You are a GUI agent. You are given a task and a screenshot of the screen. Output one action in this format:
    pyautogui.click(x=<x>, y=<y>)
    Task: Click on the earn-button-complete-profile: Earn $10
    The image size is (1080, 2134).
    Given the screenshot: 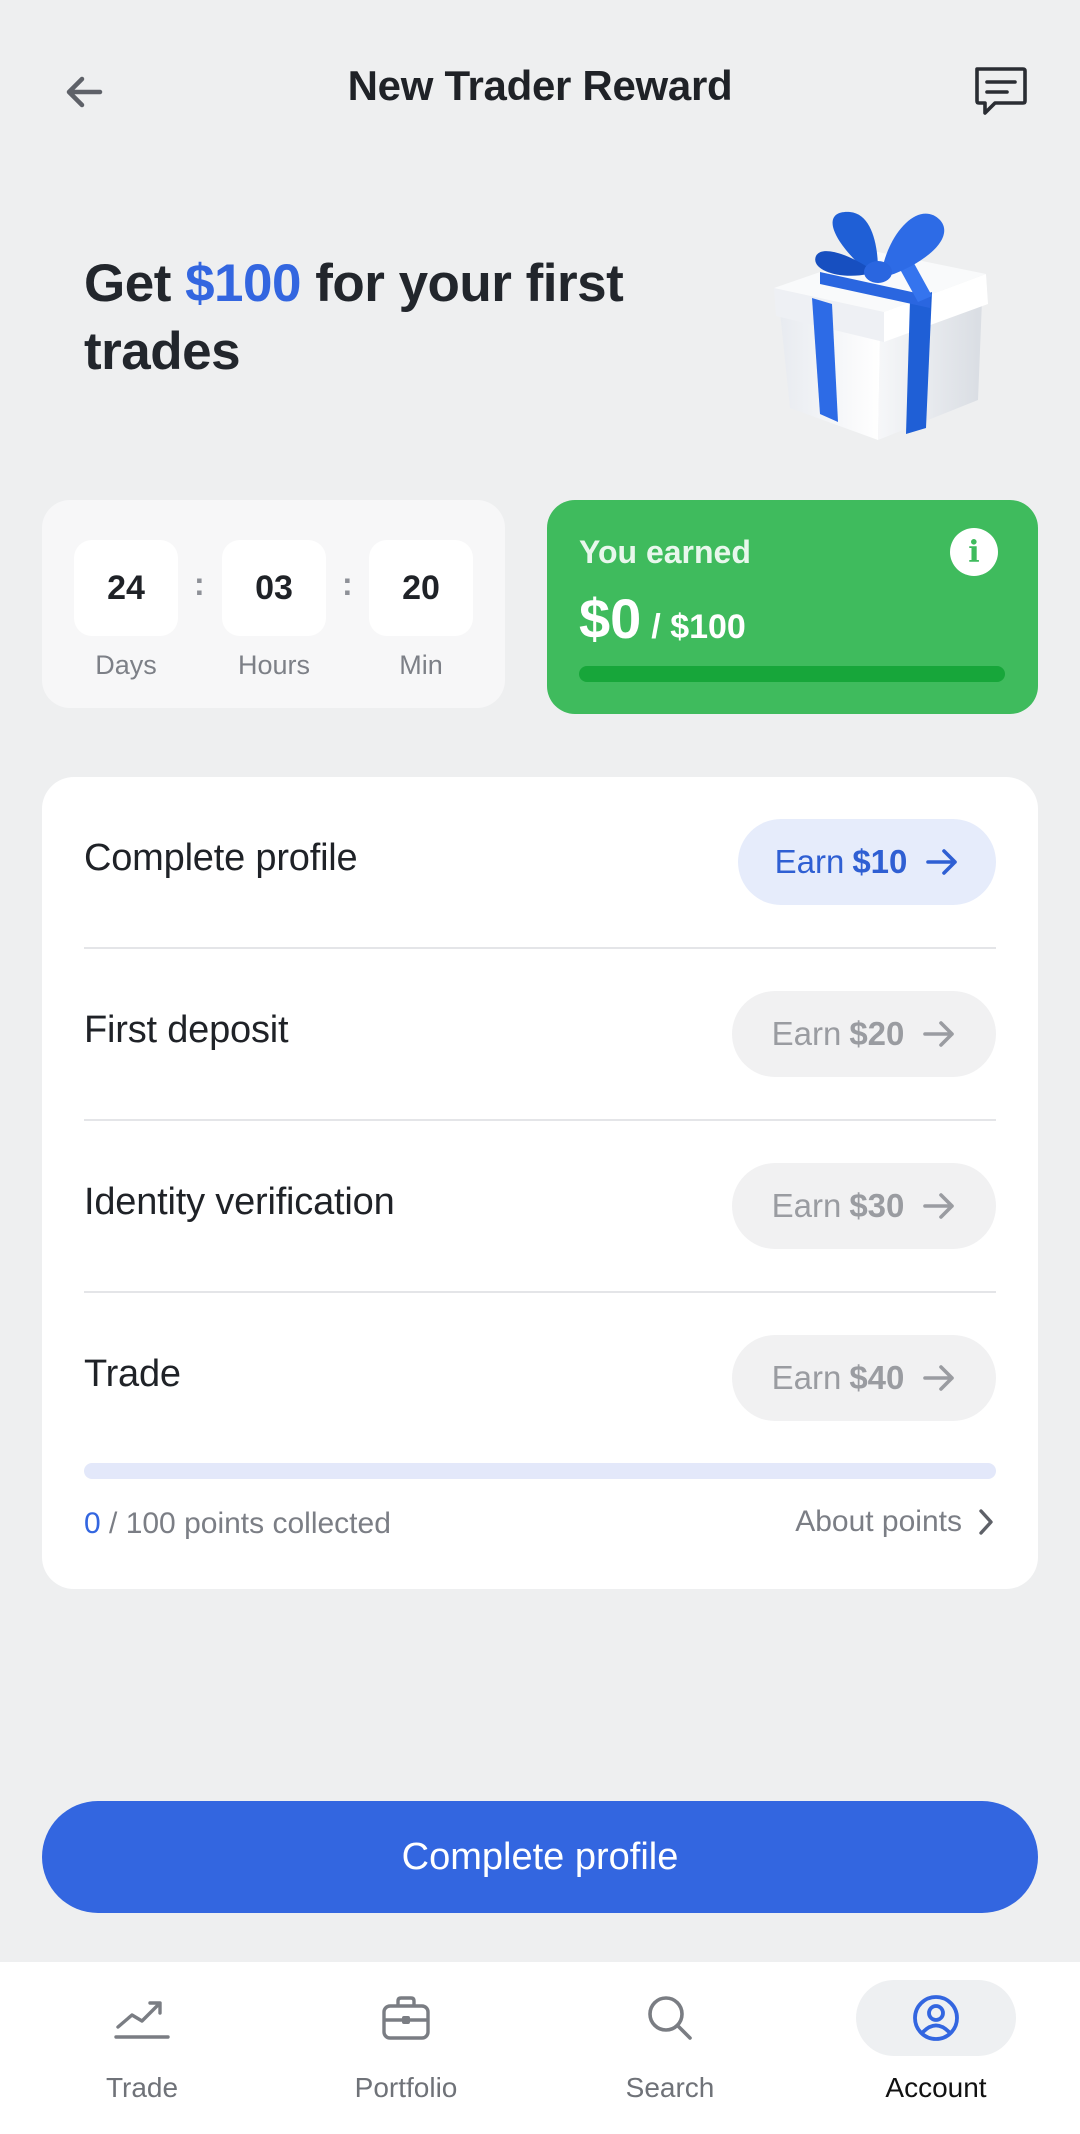 What is the action you would take?
    pyautogui.click(x=867, y=862)
    